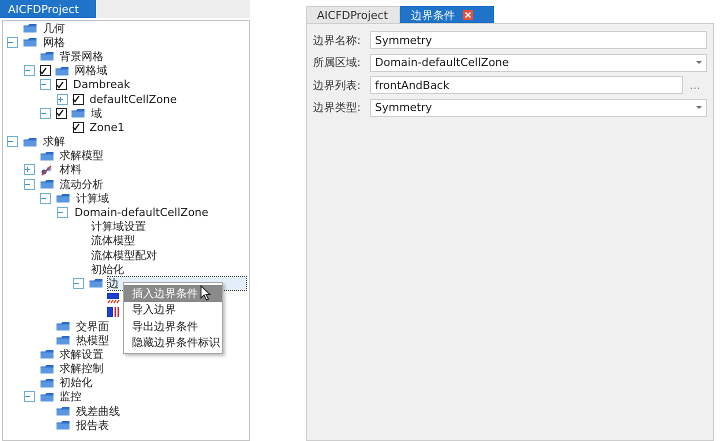 This screenshot has height=441, width=720. I want to click on field-label: 边界类型:, so click(337, 107).